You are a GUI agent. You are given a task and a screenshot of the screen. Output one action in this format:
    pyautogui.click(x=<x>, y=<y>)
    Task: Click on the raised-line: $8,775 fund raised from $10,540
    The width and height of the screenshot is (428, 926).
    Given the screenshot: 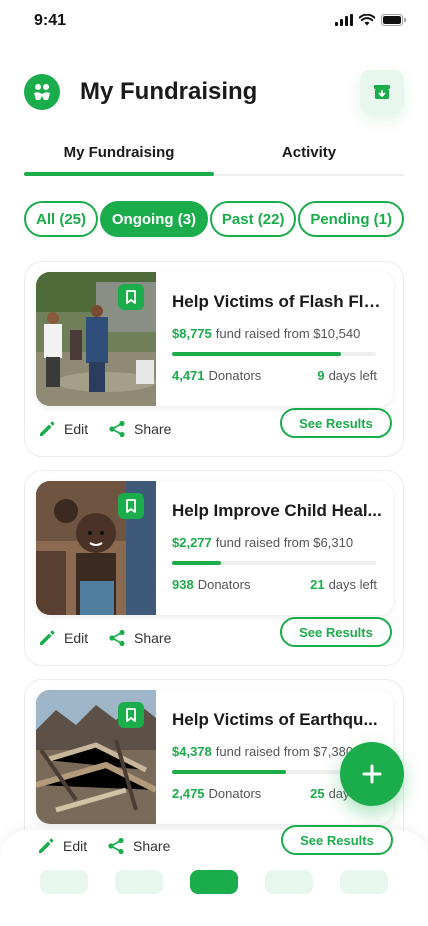 What is the action you would take?
    pyautogui.click(x=266, y=333)
    